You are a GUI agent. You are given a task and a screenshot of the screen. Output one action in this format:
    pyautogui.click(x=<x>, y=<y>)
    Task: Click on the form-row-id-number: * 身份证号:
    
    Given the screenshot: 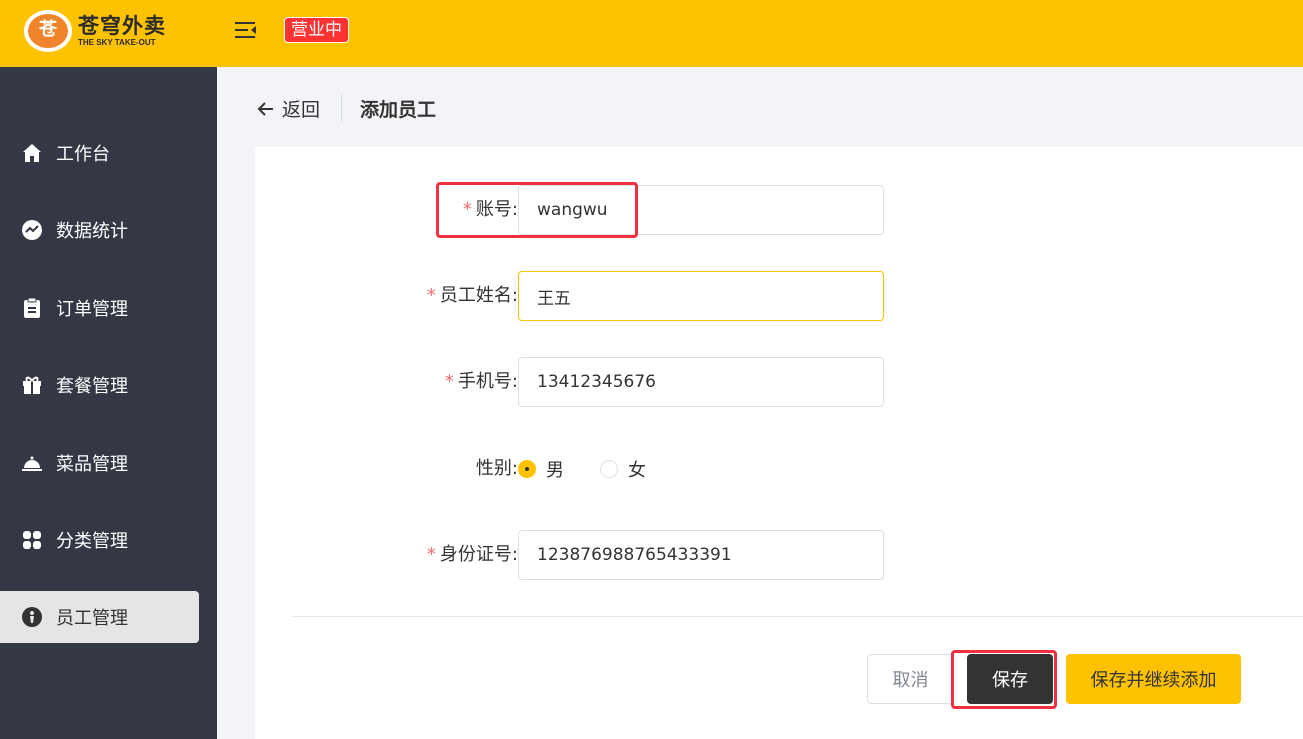 What is the action you would take?
    pyautogui.click(x=779, y=555)
    